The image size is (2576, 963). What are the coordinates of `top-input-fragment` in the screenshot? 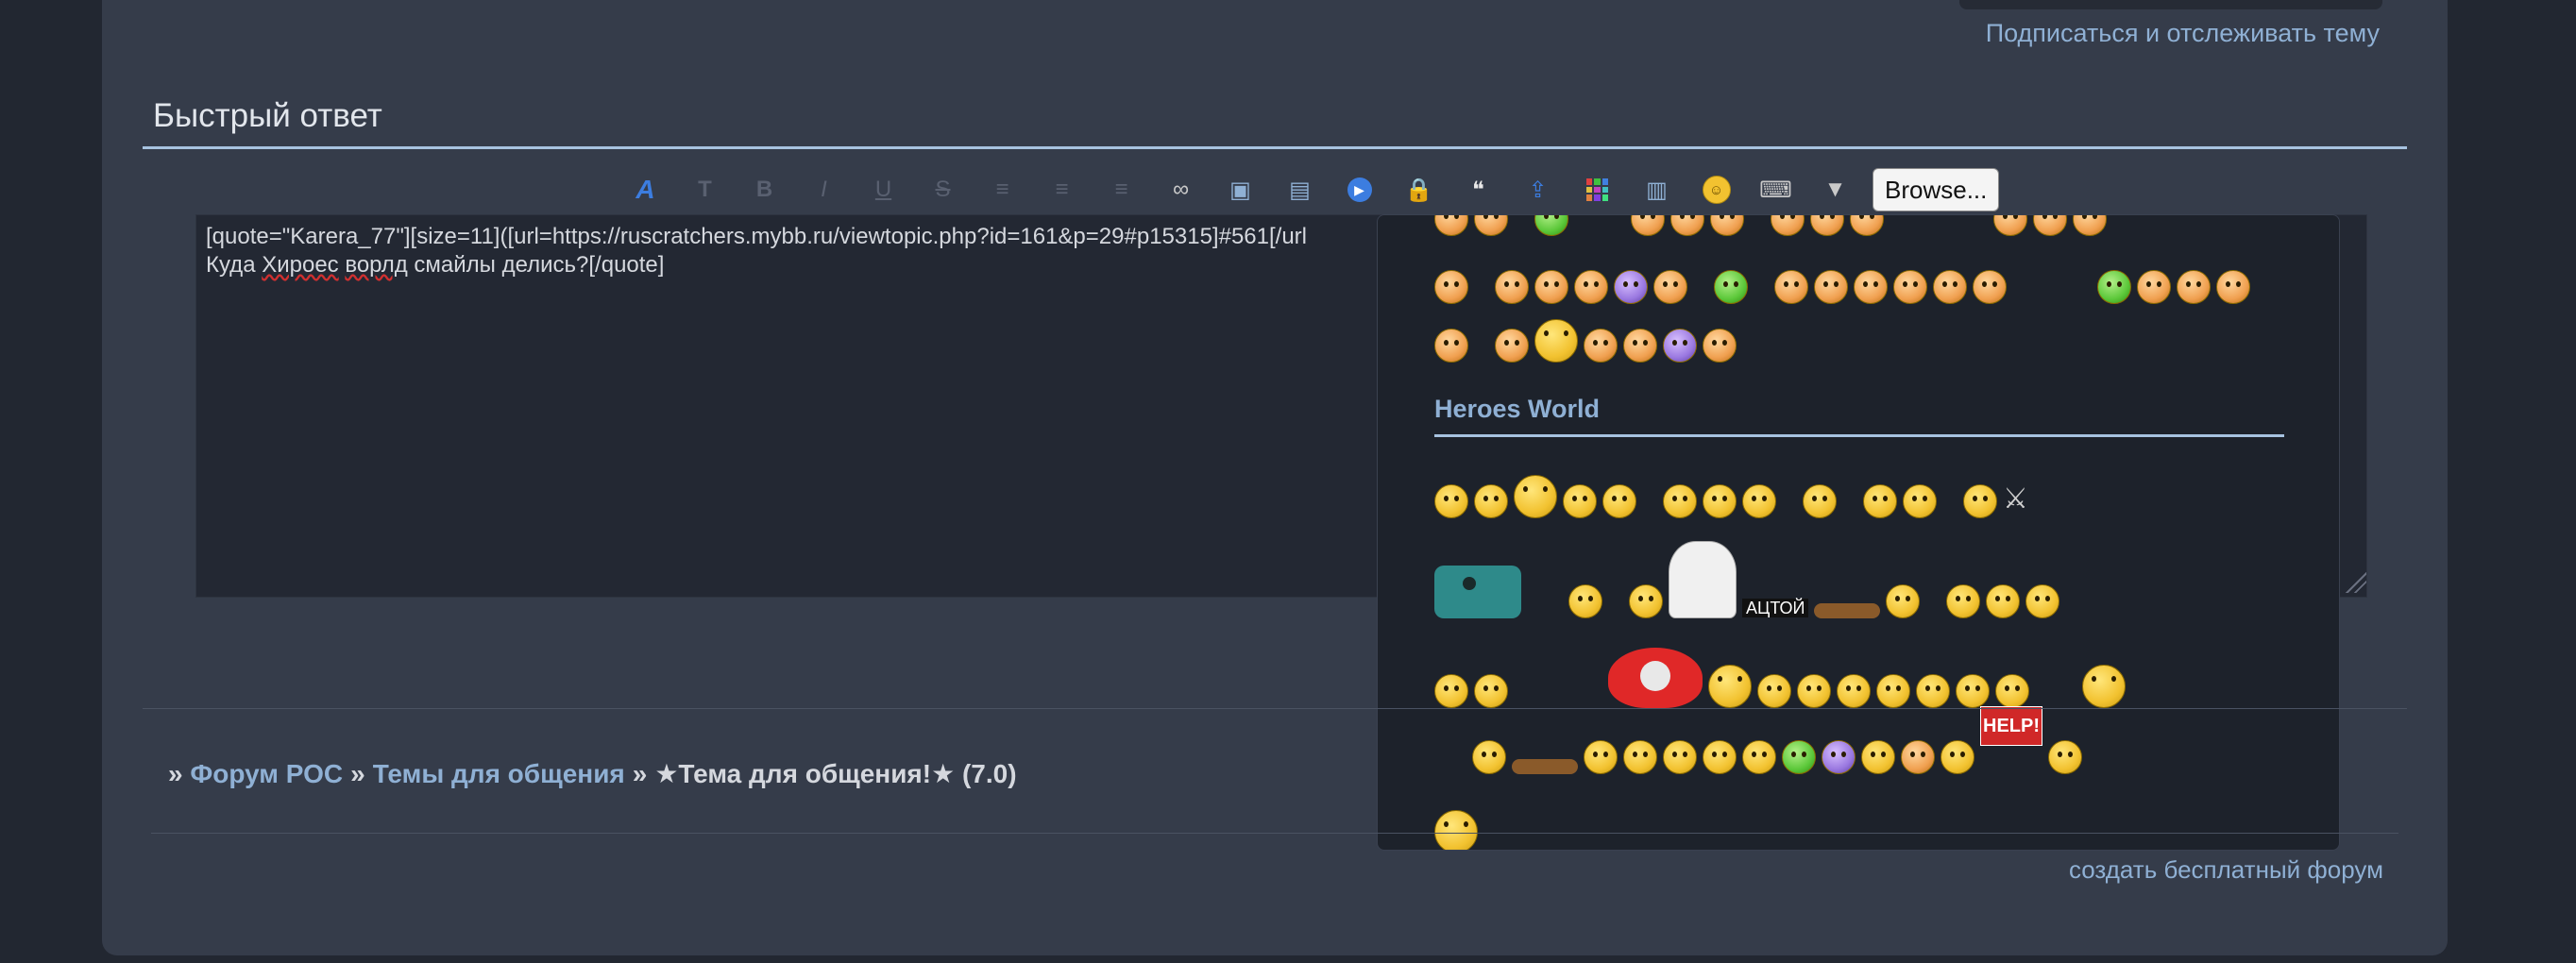 It's located at (2170, 4).